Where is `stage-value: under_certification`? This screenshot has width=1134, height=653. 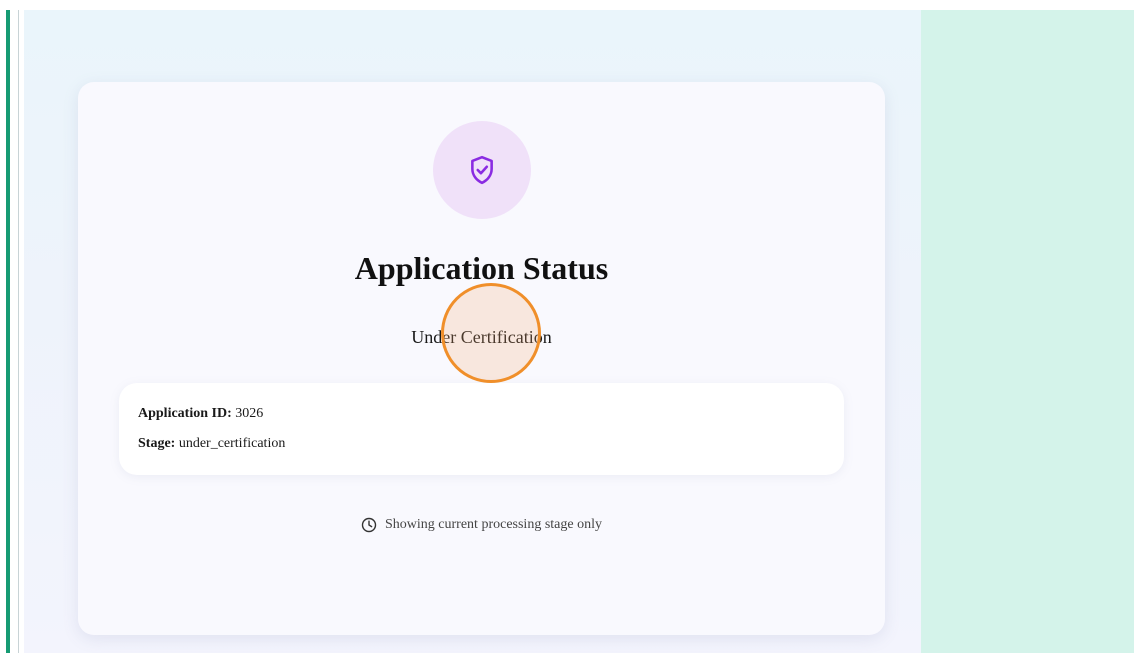
stage-value: under_certification is located at coordinates (232, 443).